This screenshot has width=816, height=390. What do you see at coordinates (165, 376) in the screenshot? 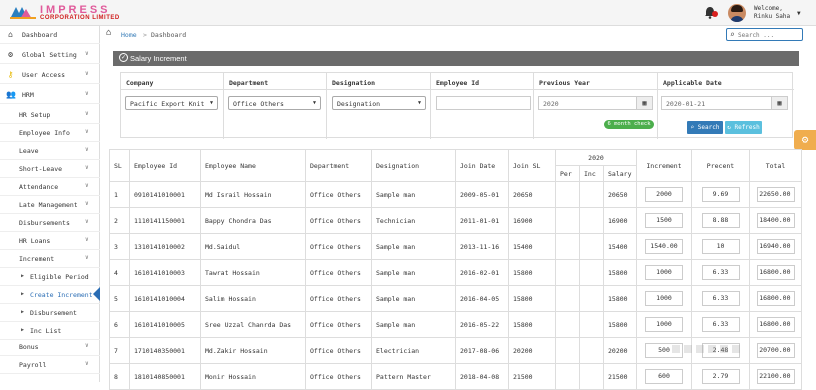
I see `cell-id: 1810140850001` at bounding box center [165, 376].